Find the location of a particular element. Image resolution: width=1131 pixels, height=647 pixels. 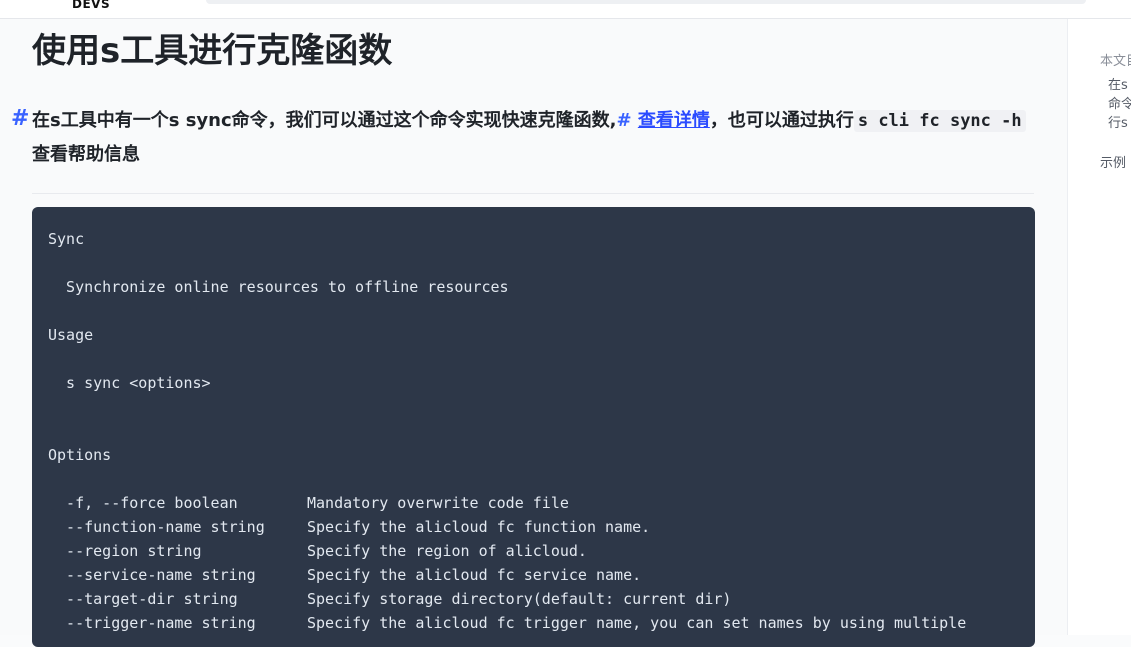

intro-text-middle: ，也可以通过执行 is located at coordinates (781, 120).